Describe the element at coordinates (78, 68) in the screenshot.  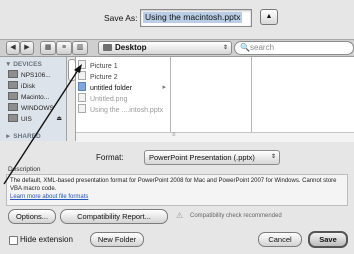
I see `arrow-head` at that location.